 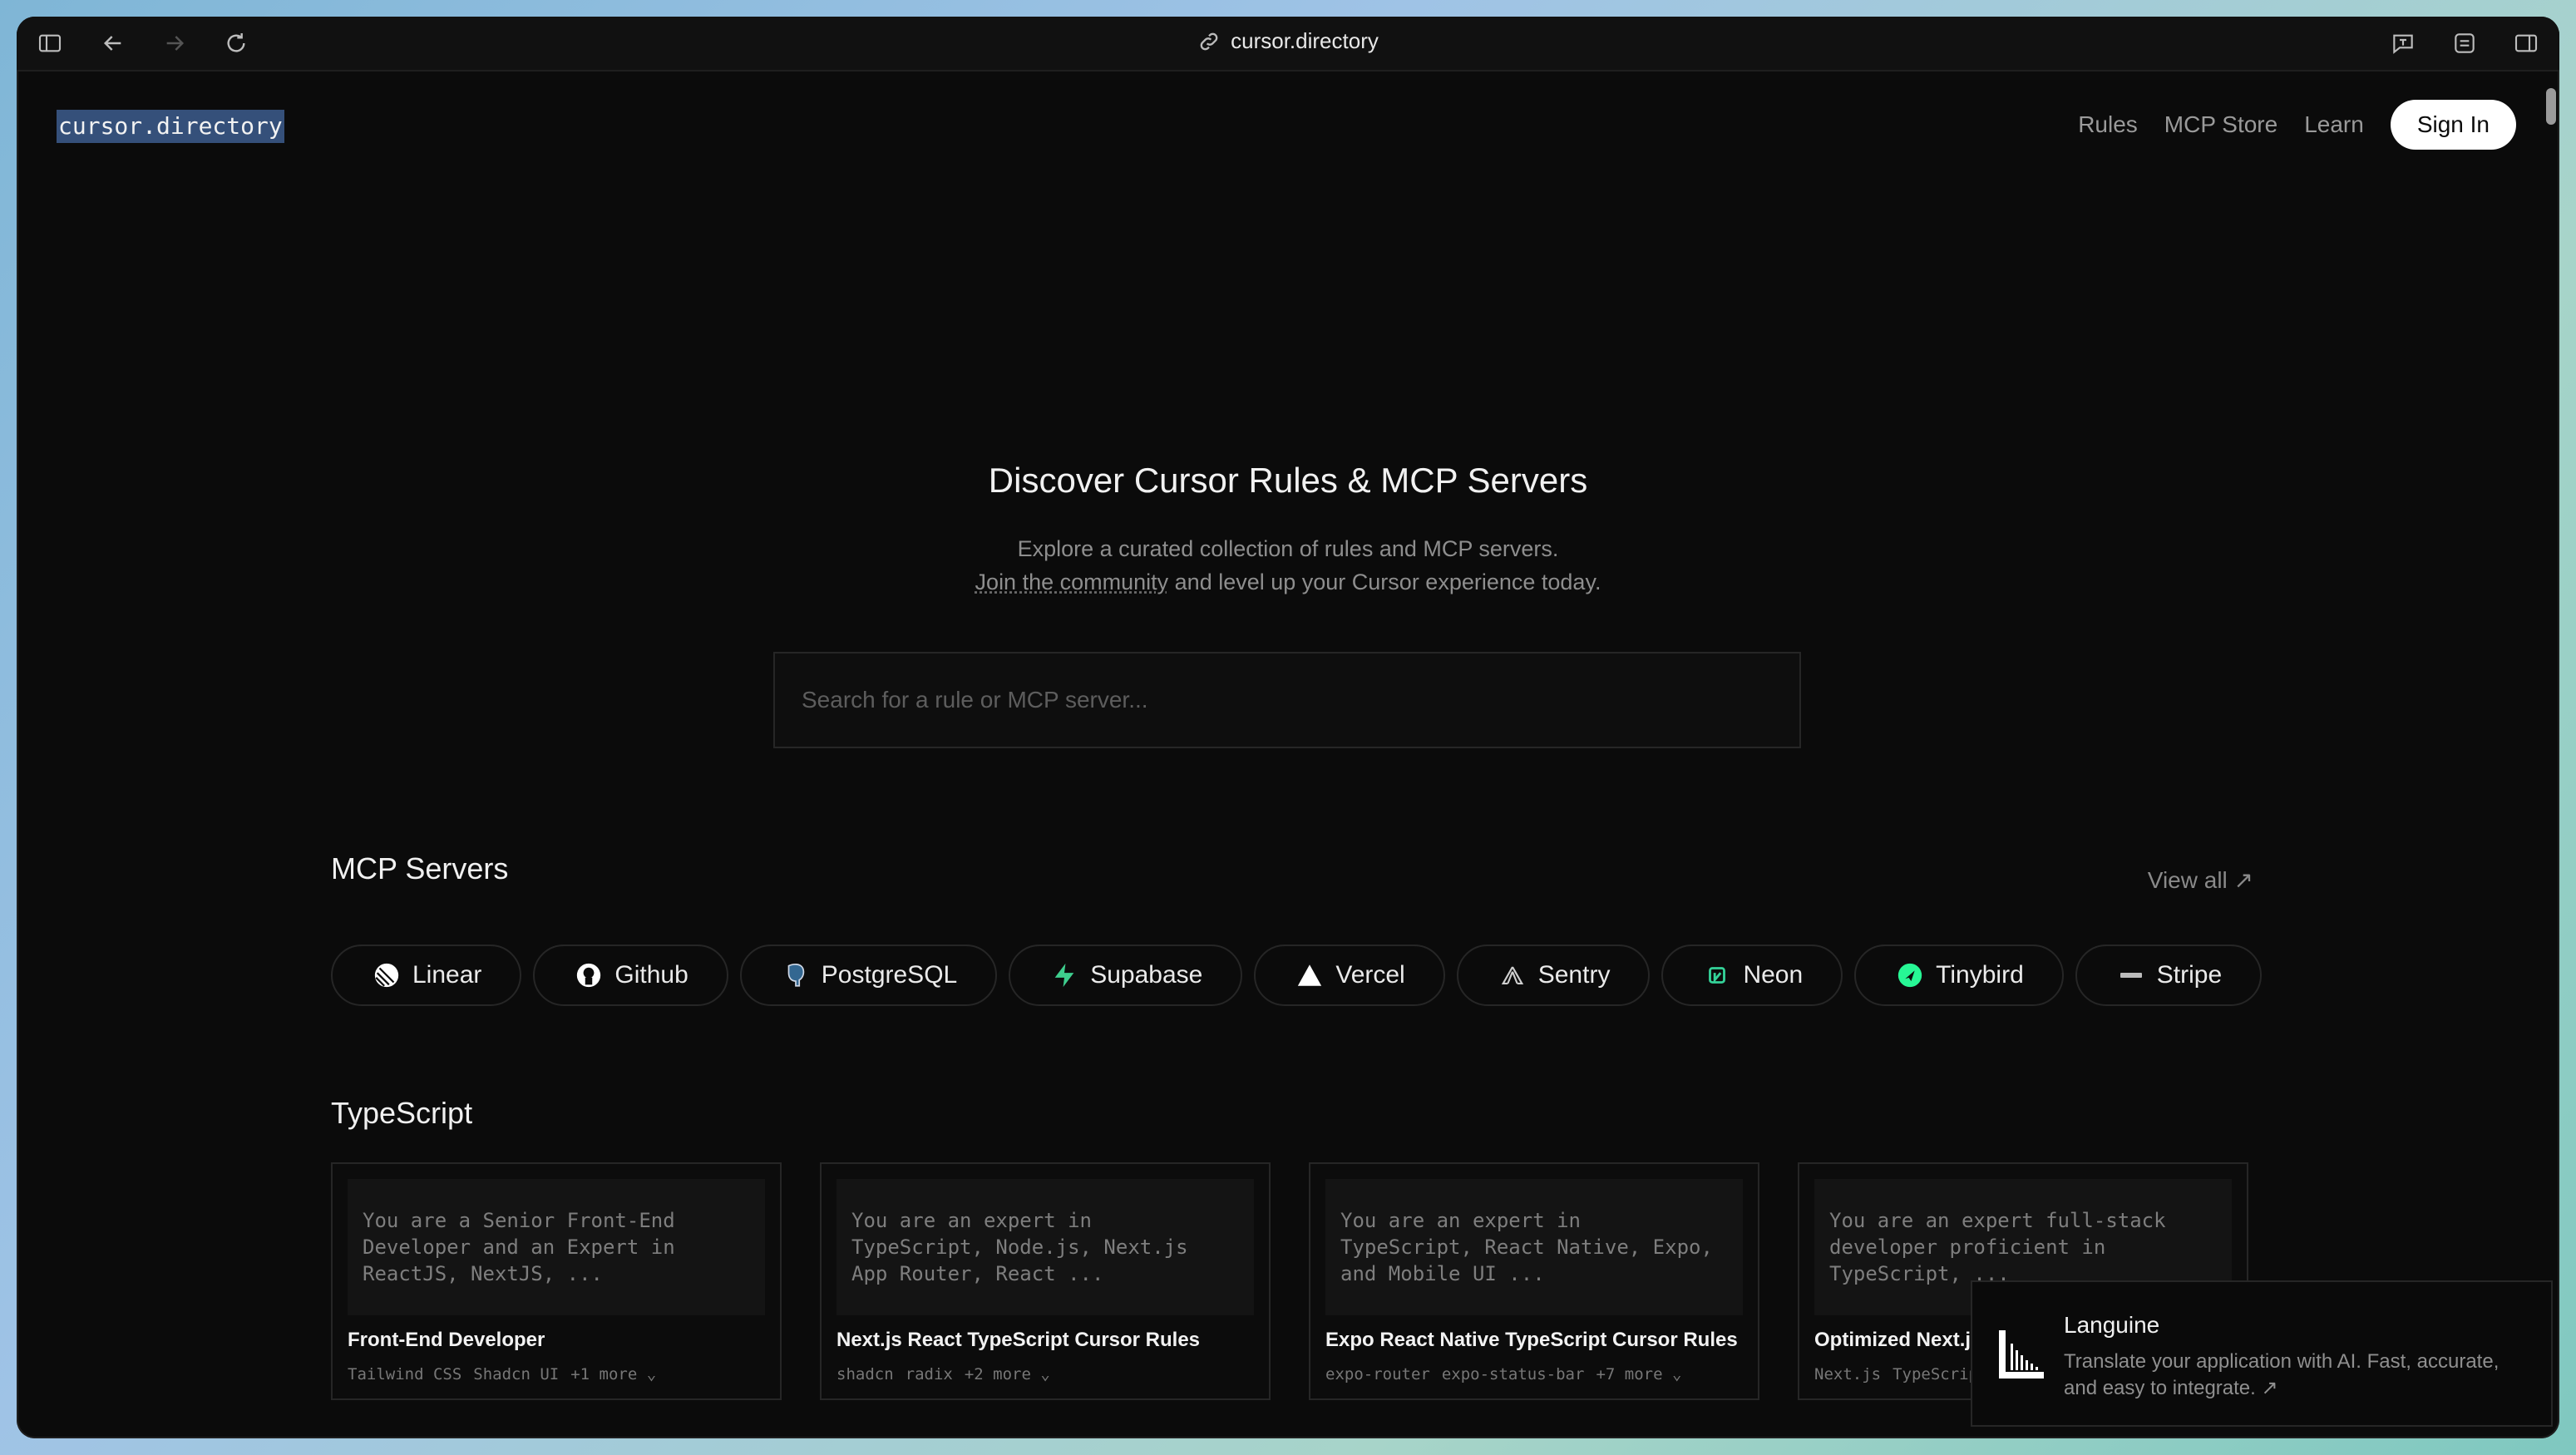 What do you see at coordinates (929, 1374) in the screenshot?
I see `tag: radix` at bounding box center [929, 1374].